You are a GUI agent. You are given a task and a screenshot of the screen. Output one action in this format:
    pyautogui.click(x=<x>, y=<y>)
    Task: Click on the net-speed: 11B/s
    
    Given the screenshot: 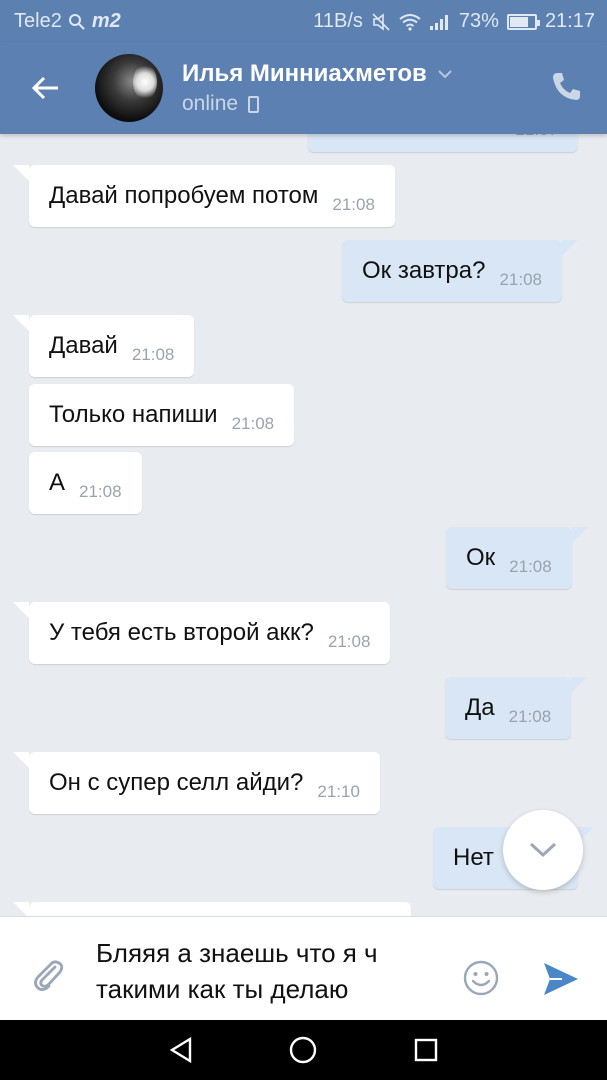 What is the action you would take?
    pyautogui.click(x=338, y=21)
    